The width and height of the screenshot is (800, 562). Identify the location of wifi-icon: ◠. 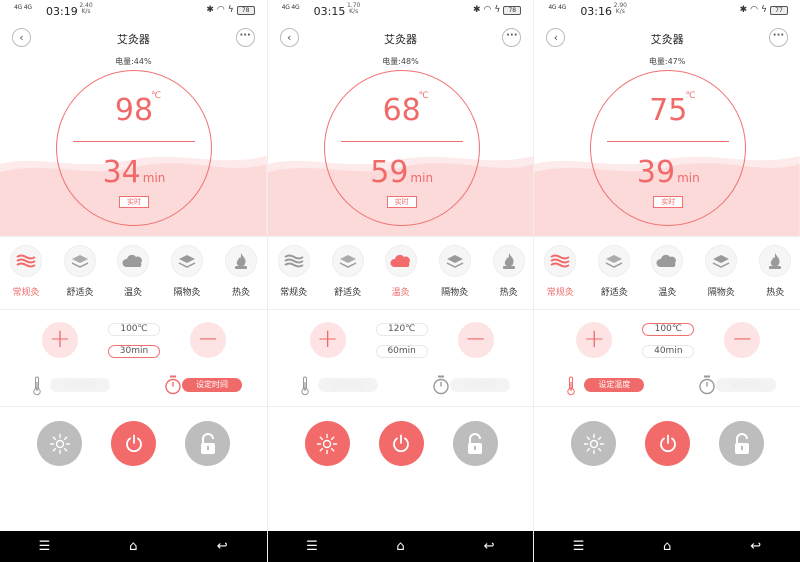
(754, 10).